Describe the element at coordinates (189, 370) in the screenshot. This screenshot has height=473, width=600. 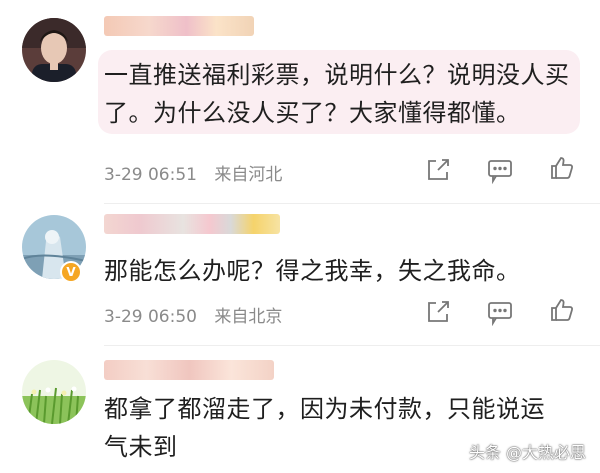
I see `blurred-username` at that location.